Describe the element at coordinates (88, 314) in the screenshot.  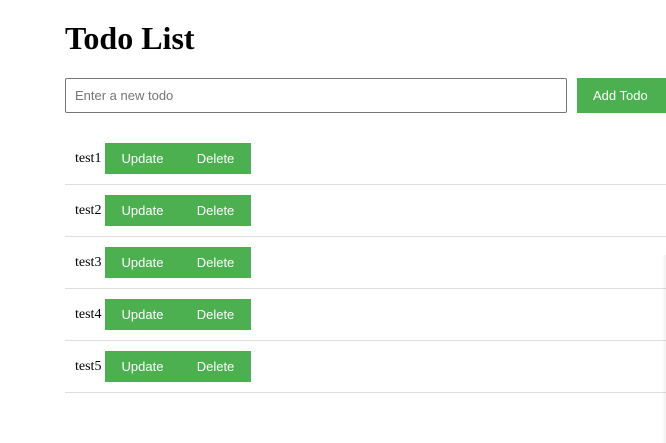
I see `todo-text: test4` at that location.